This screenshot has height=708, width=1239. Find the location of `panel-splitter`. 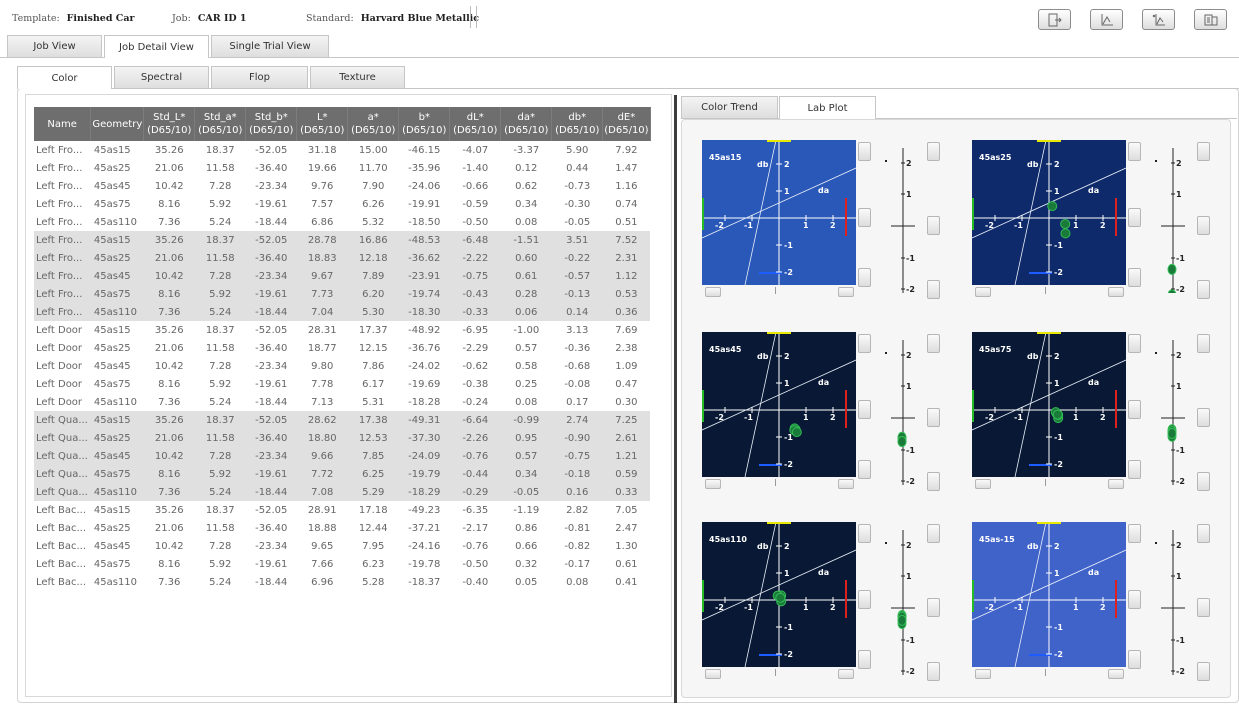

panel-splitter is located at coordinates (675, 399).